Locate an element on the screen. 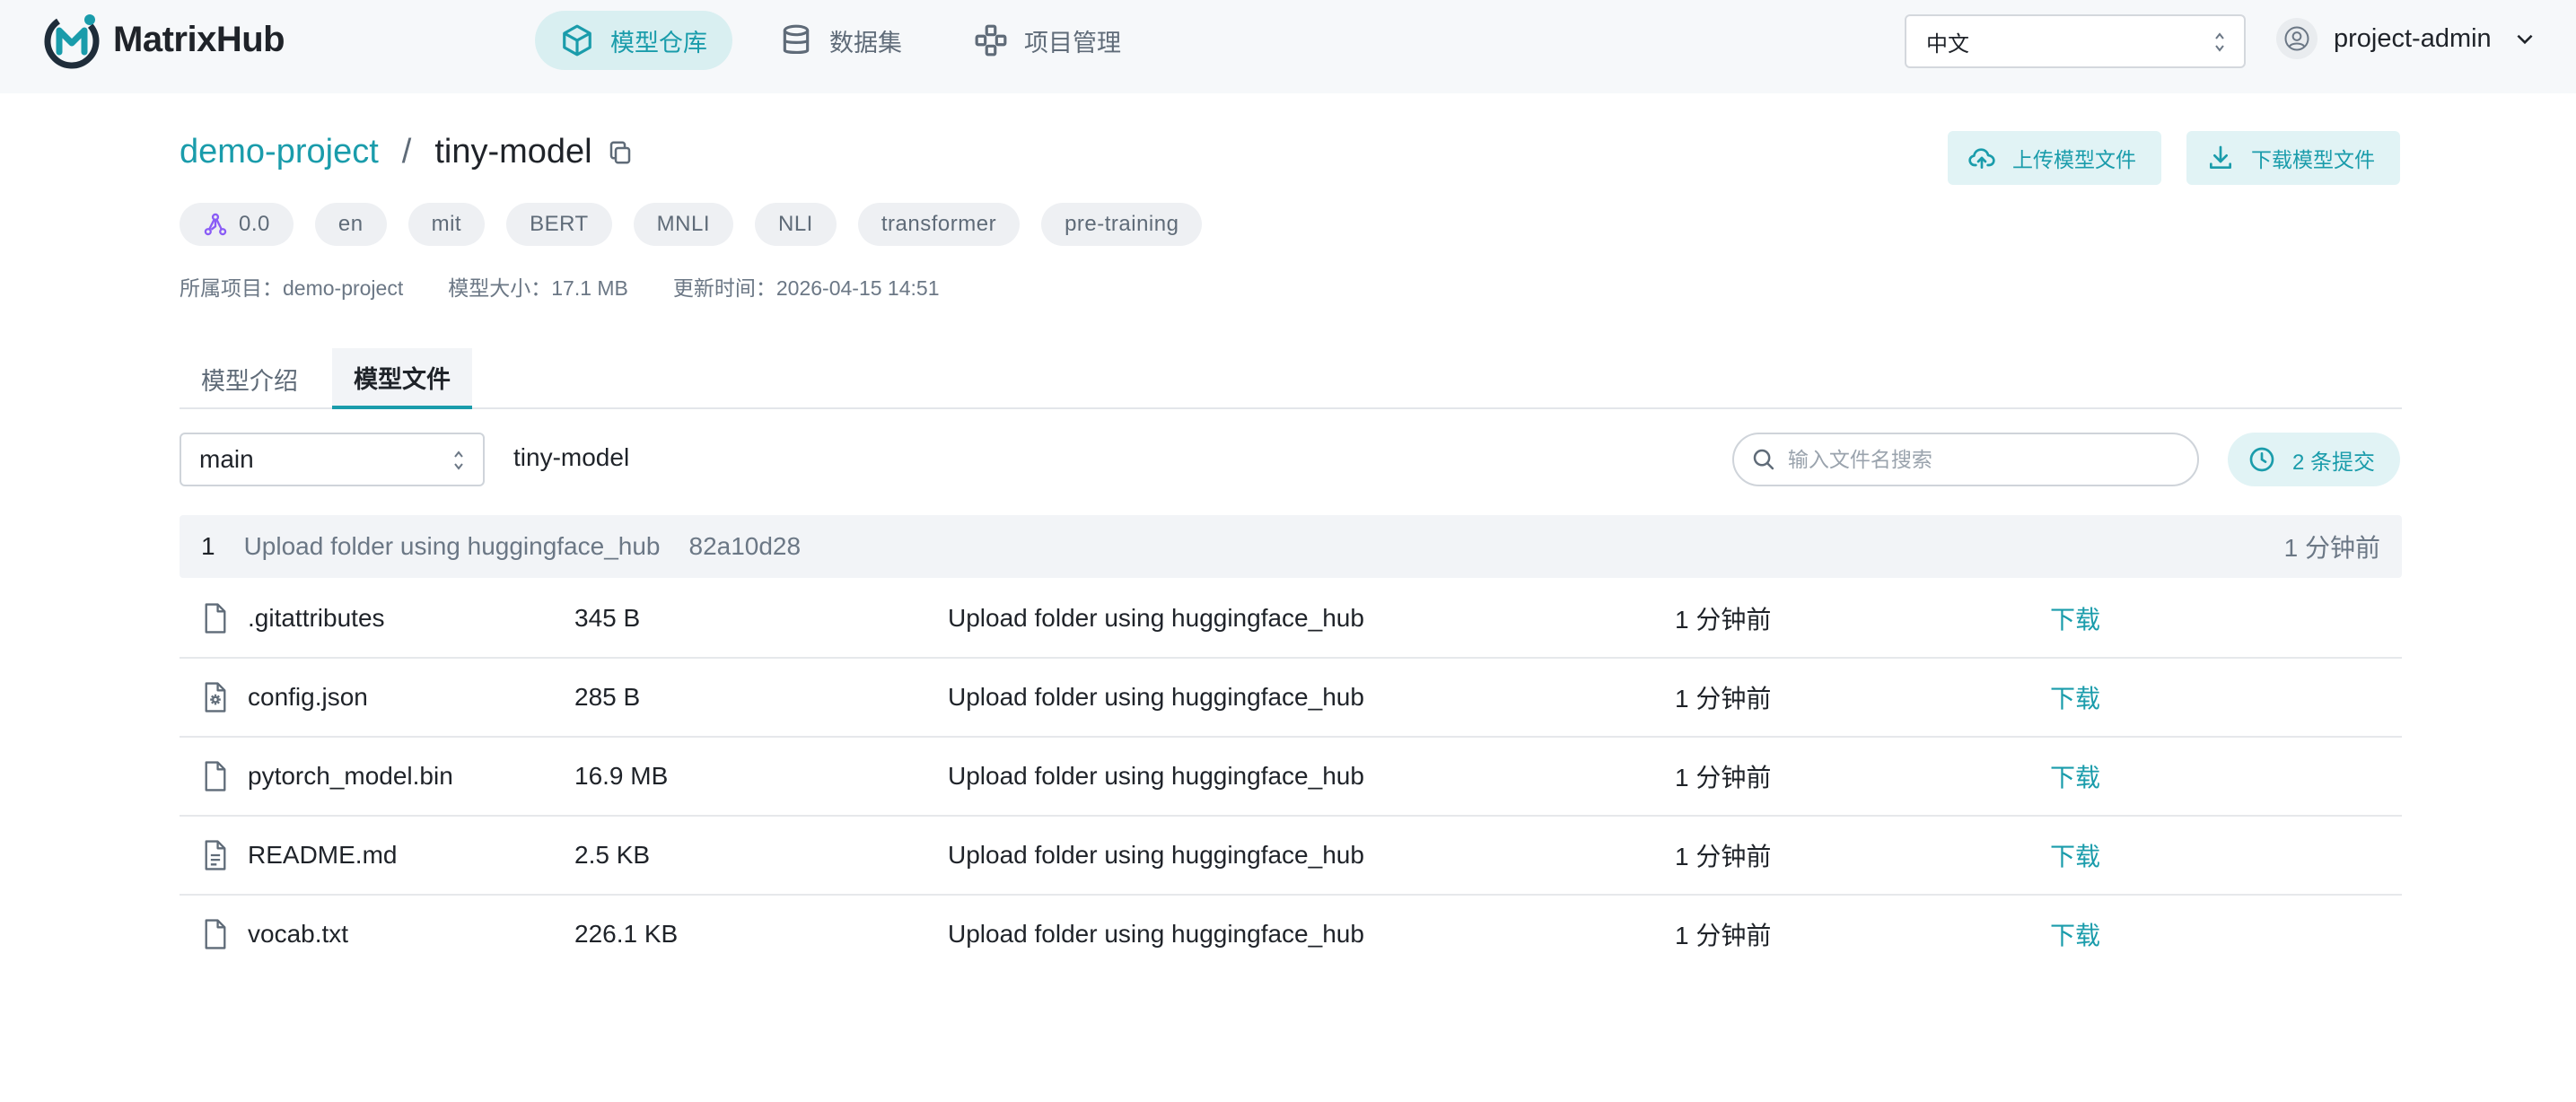 This screenshot has height=1102, width=2576. cloud-upload-icon is located at coordinates (1981, 158).